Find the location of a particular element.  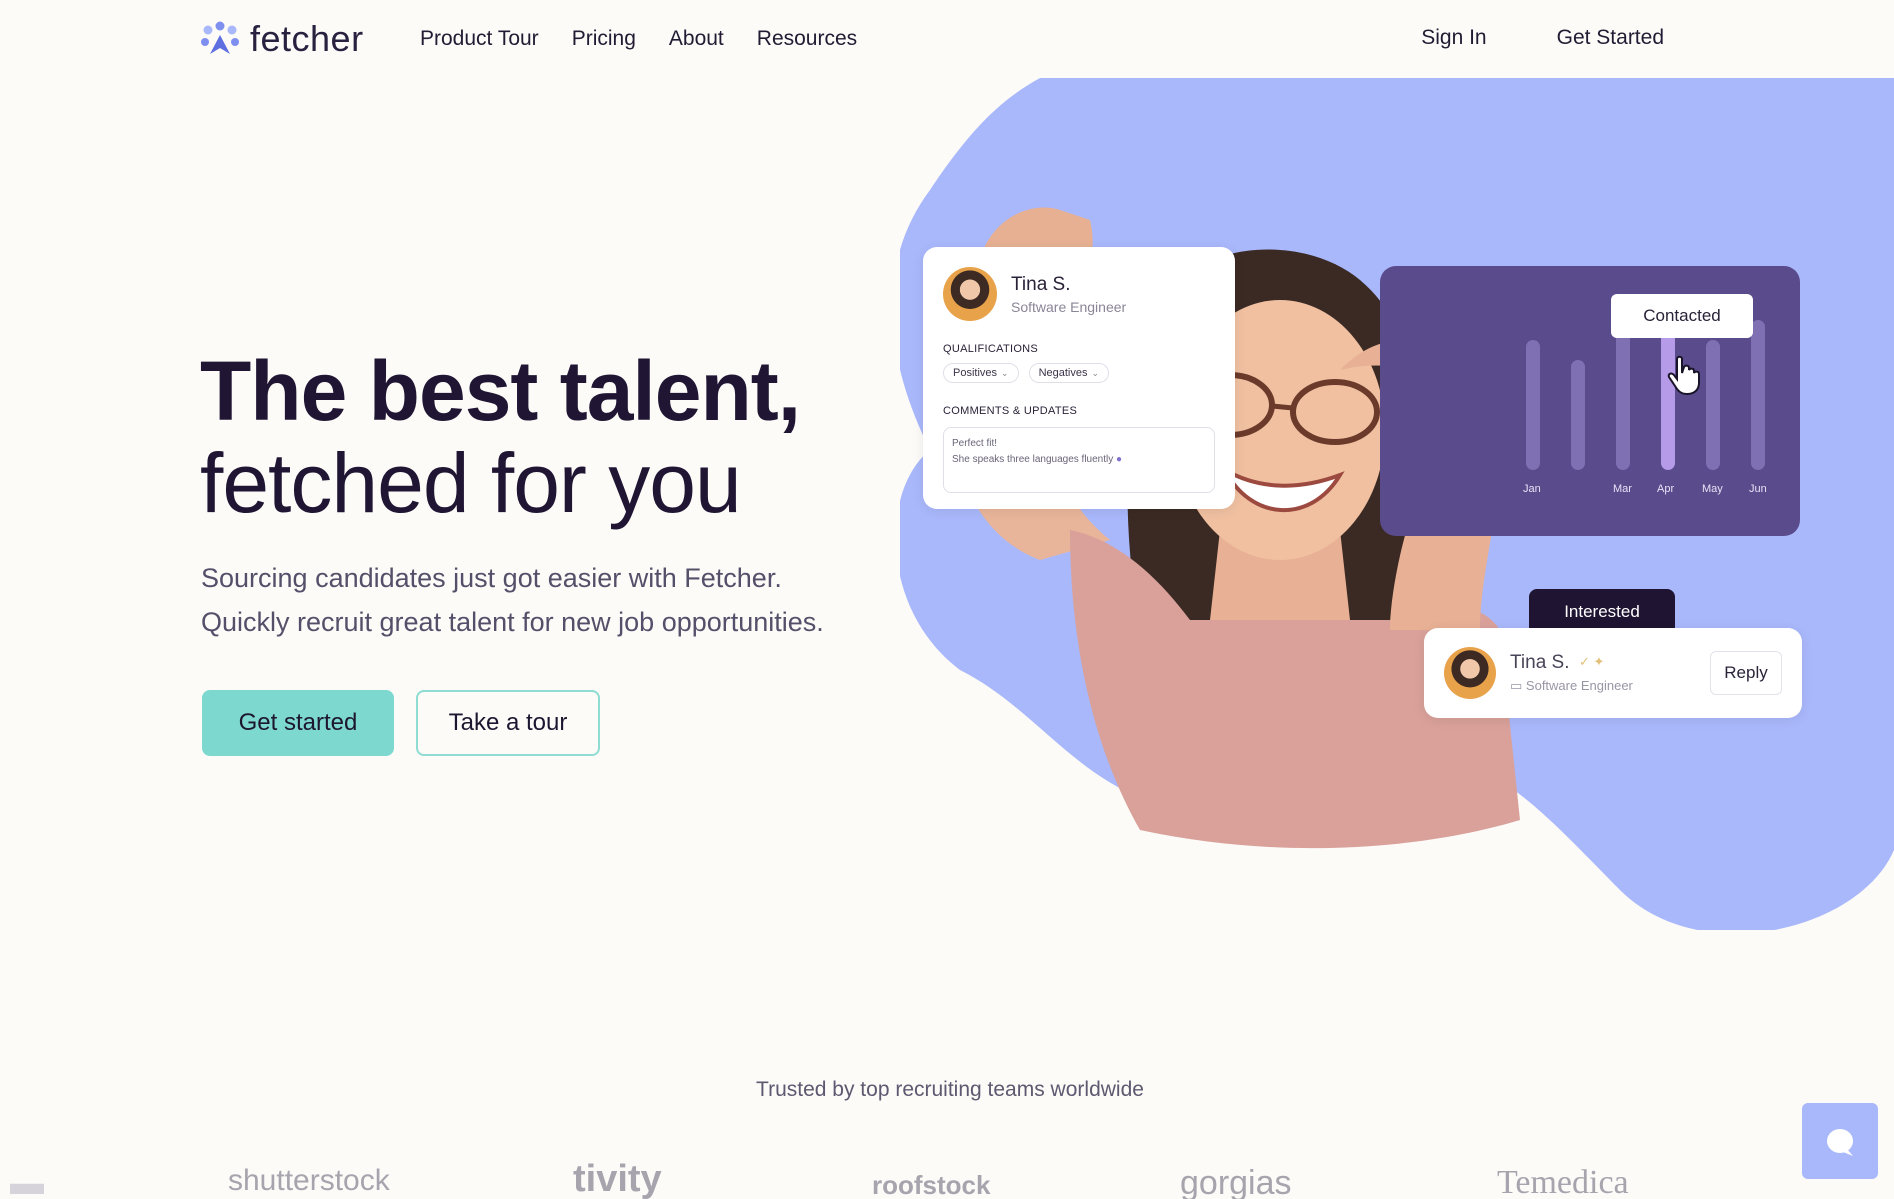

client-logo-gorgias: gorgias is located at coordinates (1236, 1181).